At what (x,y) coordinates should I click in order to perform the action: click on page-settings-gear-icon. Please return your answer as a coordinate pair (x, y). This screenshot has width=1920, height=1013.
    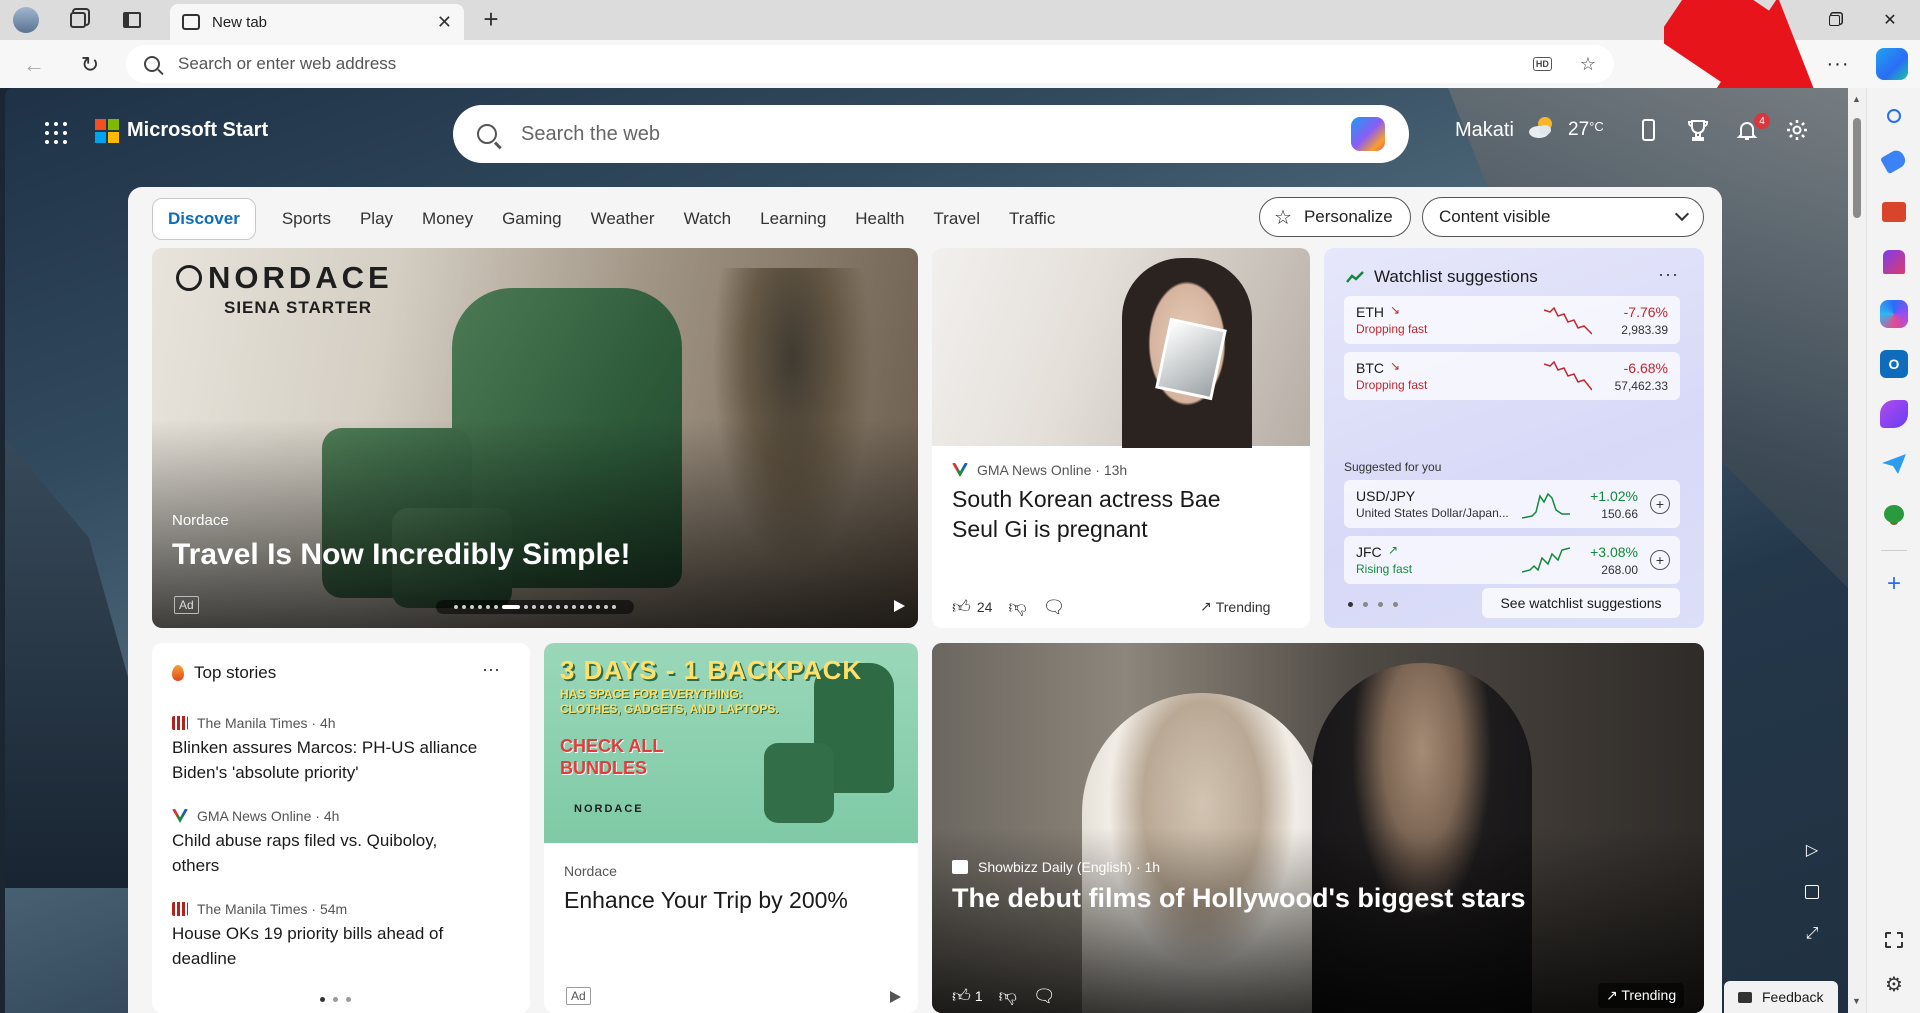
    Looking at the image, I should click on (1797, 130).